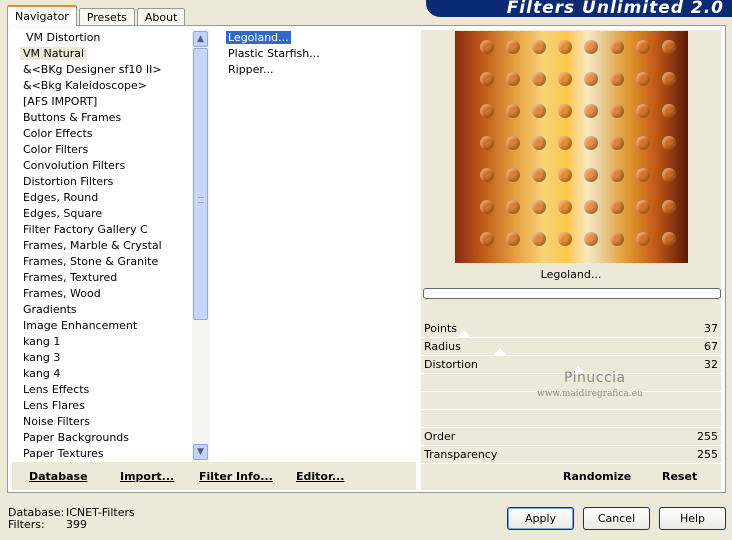  Describe the element at coordinates (102, 358) in the screenshot. I see `category-item: kang 3` at that location.